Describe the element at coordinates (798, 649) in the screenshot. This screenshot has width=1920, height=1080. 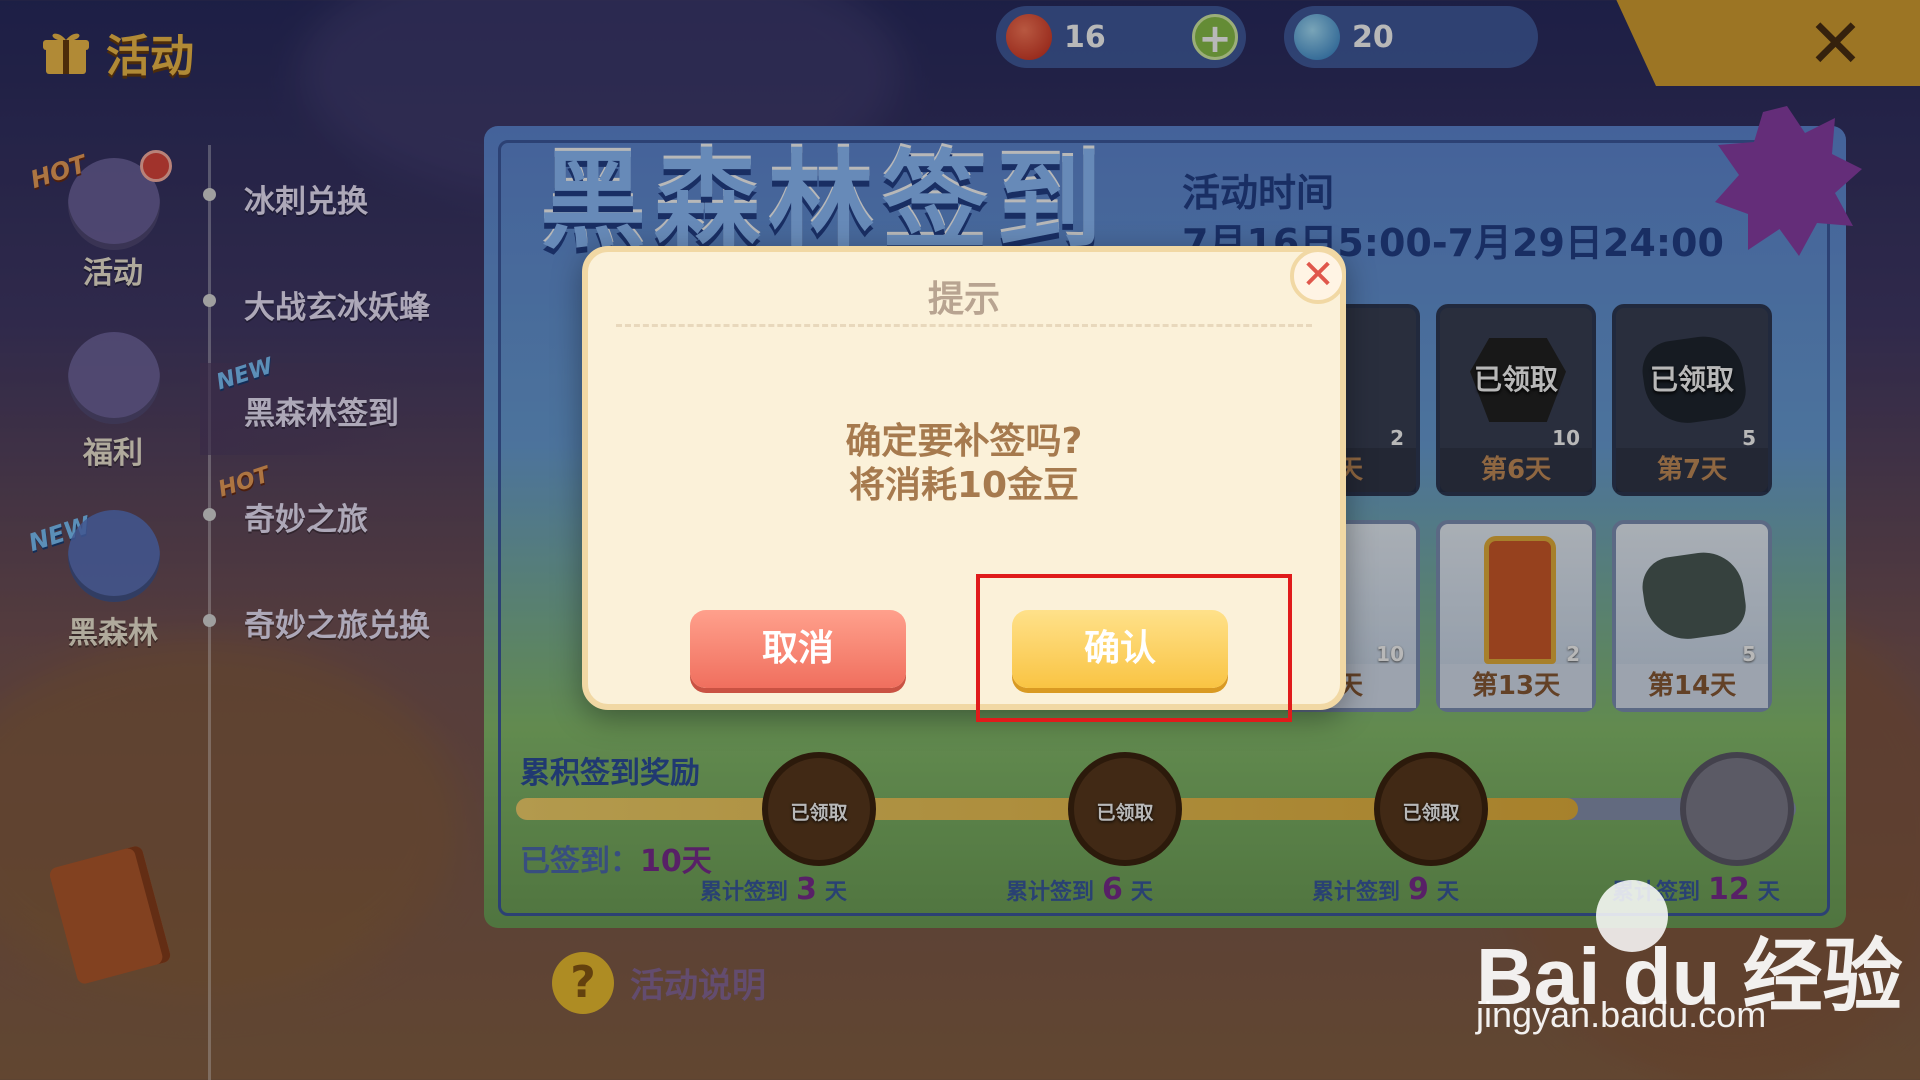
I see `cancel-button: 取消` at that location.